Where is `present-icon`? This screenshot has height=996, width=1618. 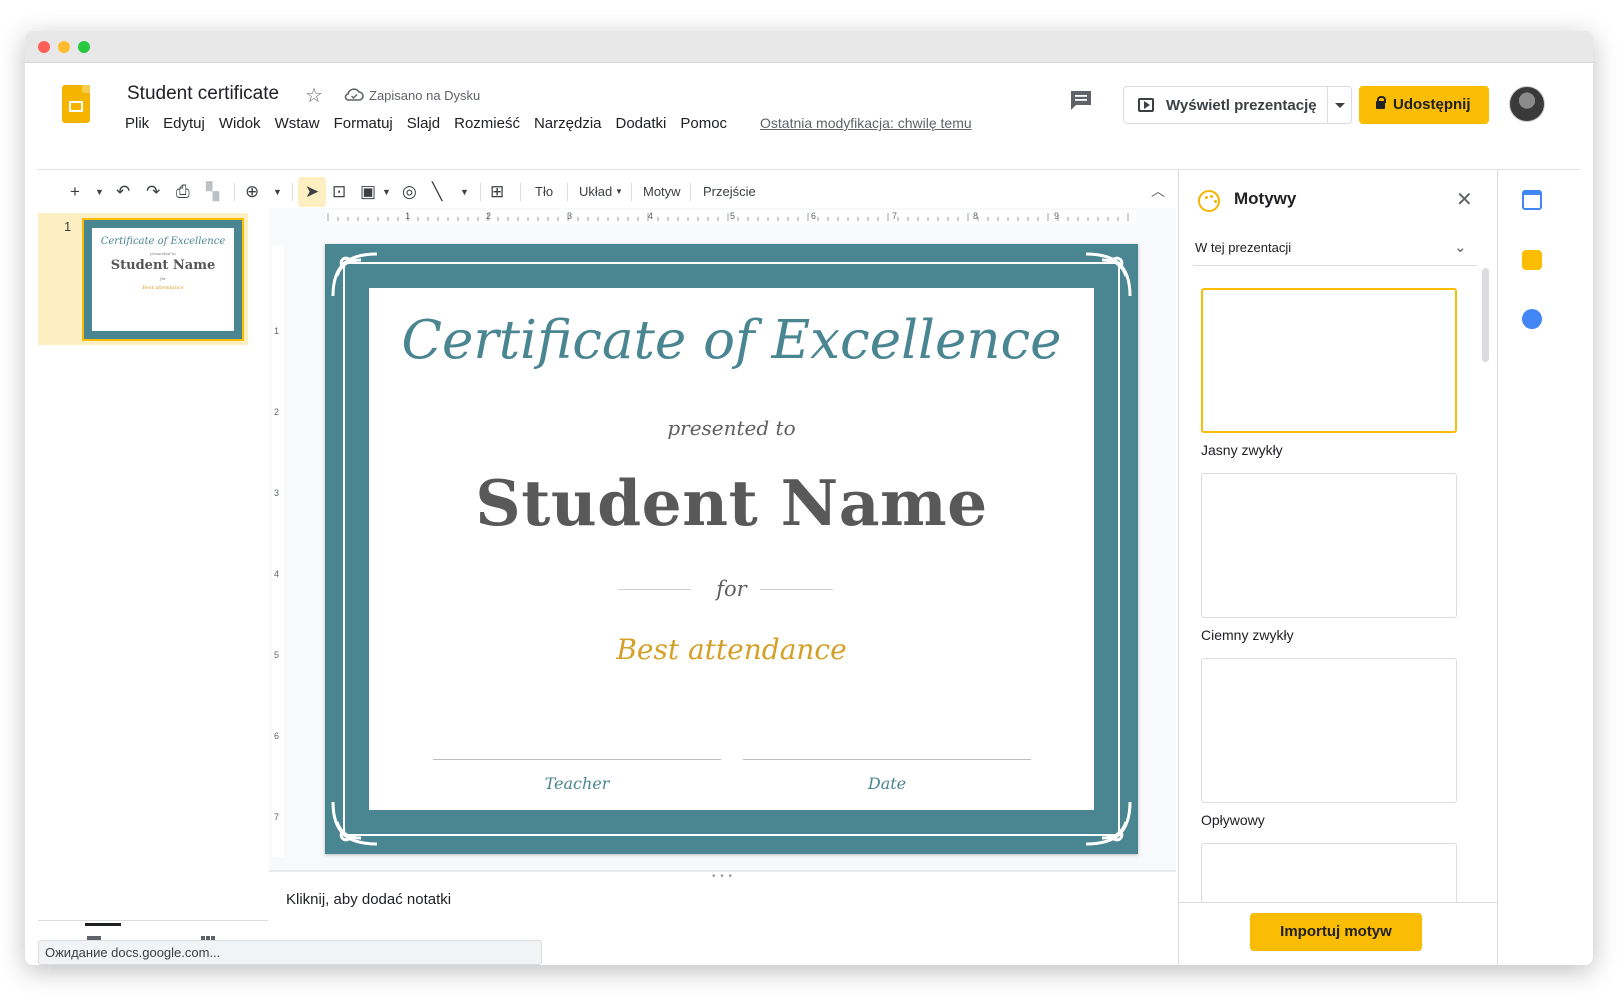
present-icon is located at coordinates (1146, 105).